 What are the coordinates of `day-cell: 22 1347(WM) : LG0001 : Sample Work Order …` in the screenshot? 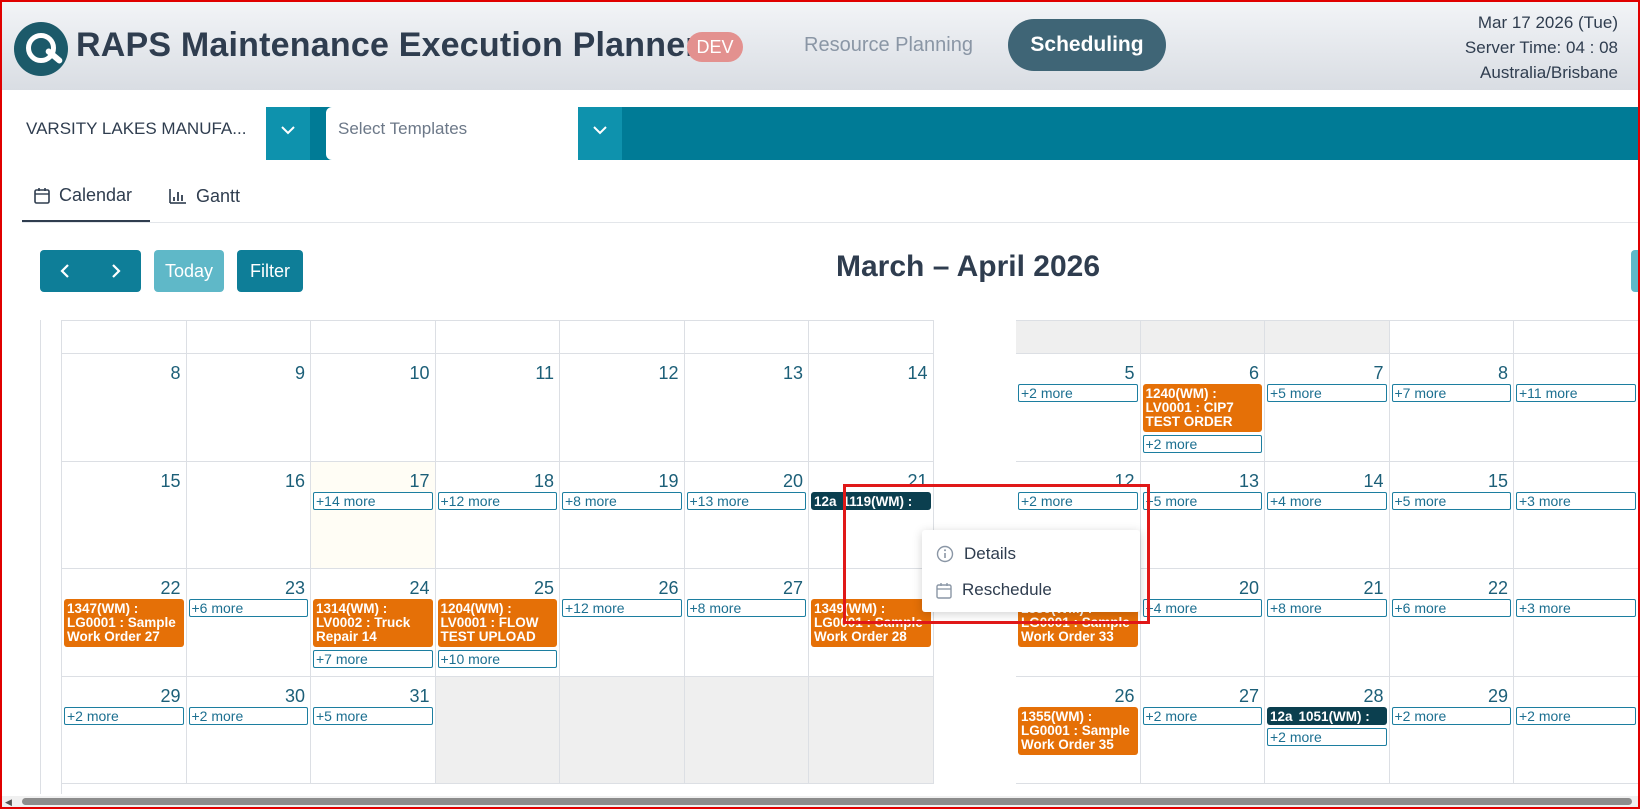 It's located at (124, 623).